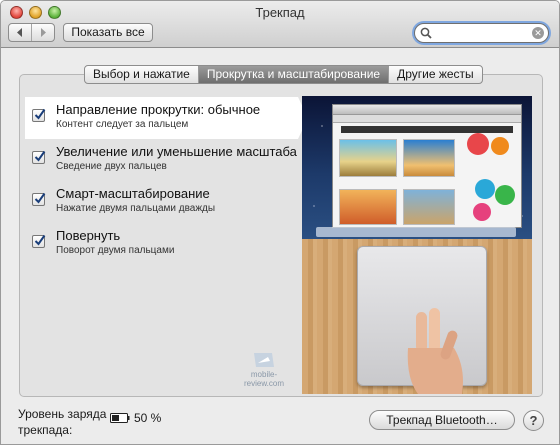 This screenshot has height=445, width=560. I want to click on watermark-text: mobile-review.com, so click(263, 379).